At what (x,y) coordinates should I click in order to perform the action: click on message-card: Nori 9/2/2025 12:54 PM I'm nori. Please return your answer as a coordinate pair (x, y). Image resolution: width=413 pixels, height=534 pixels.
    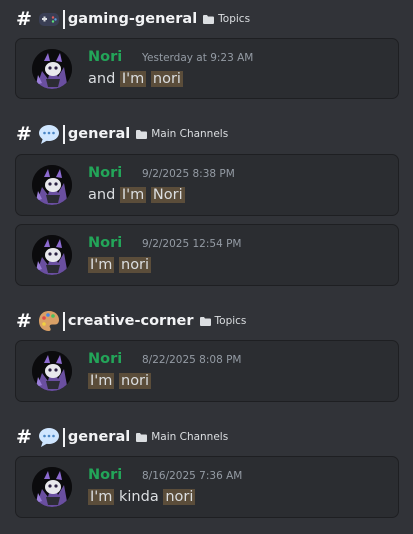
    Looking at the image, I should click on (207, 255).